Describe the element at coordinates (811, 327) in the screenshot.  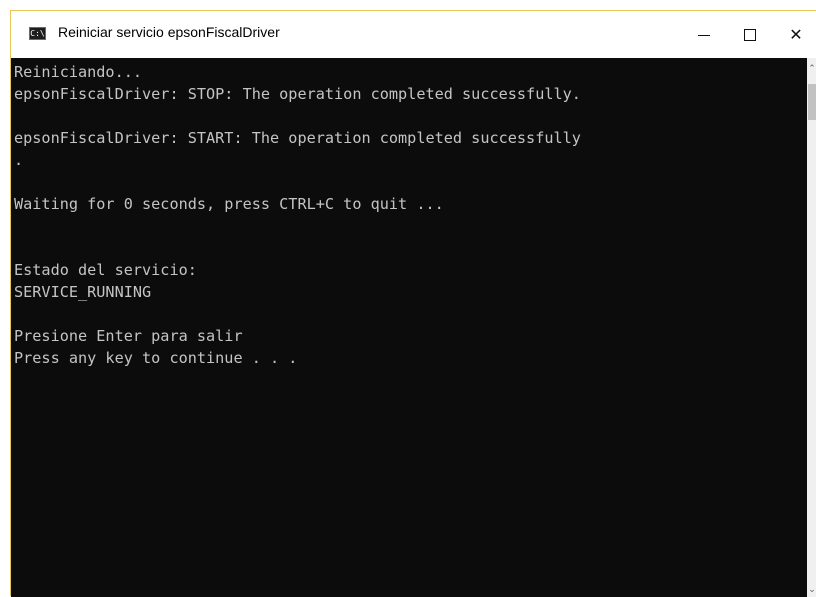
I see `vertical-scrollbar: ⌃ ⌄` at that location.